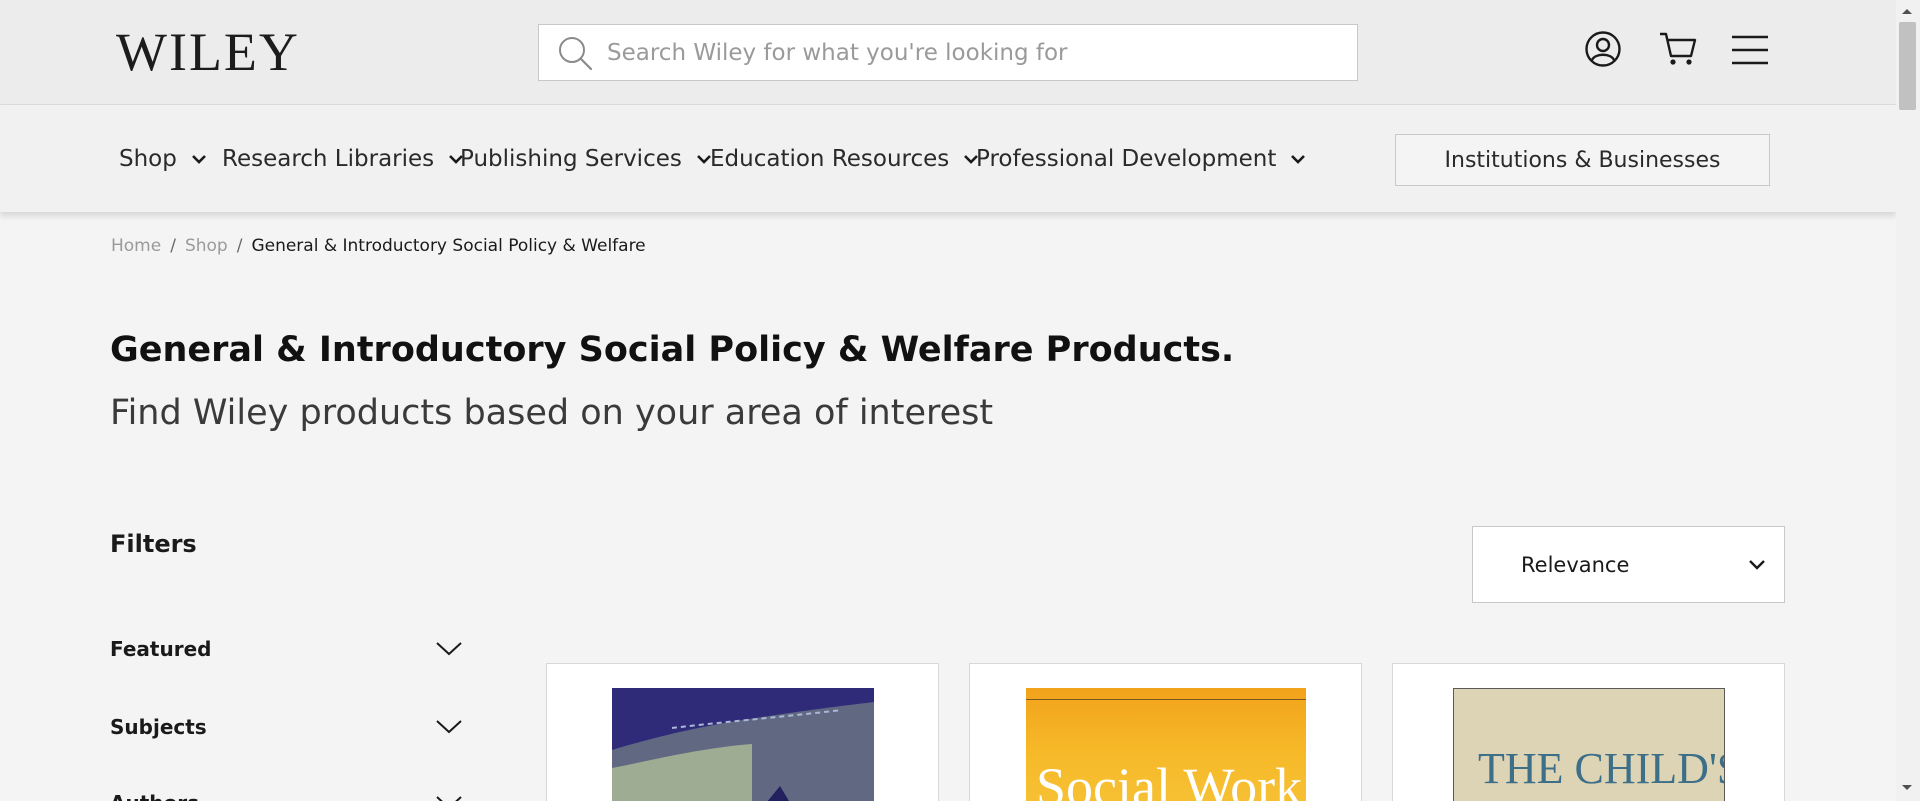 The height and width of the screenshot is (801, 1920). What do you see at coordinates (1575, 564) in the screenshot?
I see `sort-selected-value: Relevance` at bounding box center [1575, 564].